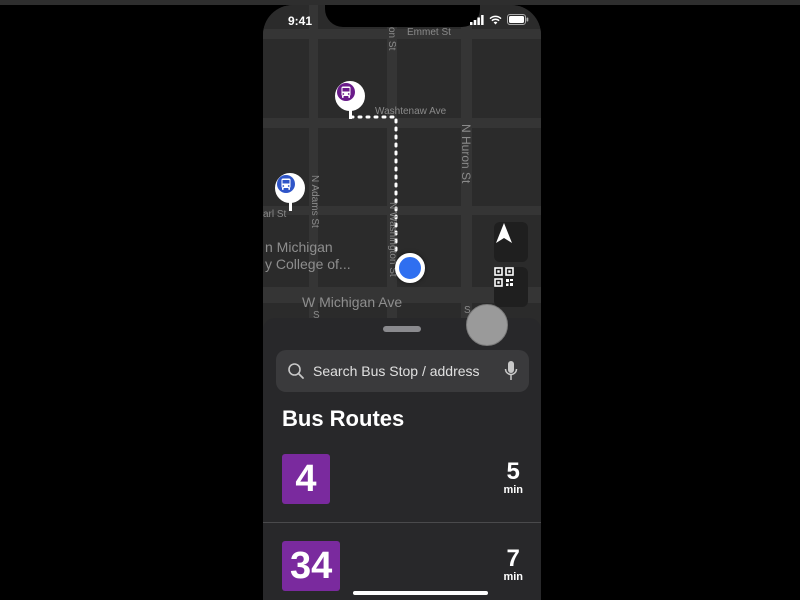 This screenshot has width=800, height=600. What do you see at coordinates (410, 268) in the screenshot?
I see `user-location-dot` at bounding box center [410, 268].